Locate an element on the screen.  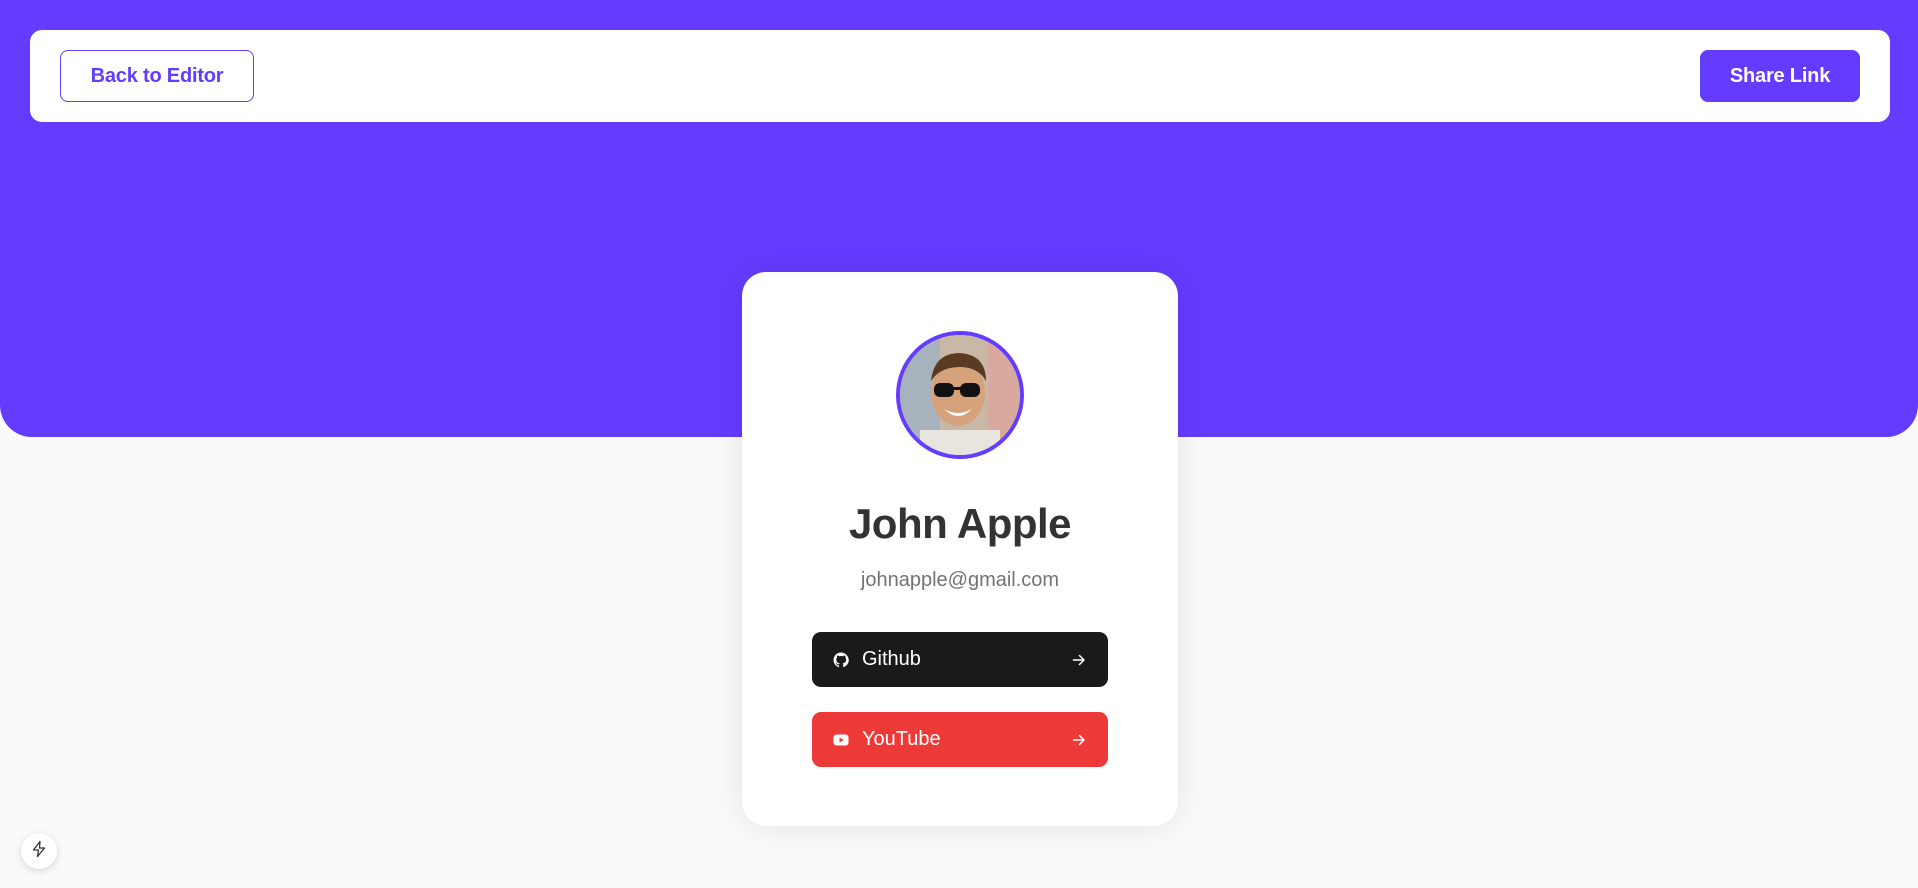
profile-email: johnapple@gmail.com is located at coordinates (960, 580).